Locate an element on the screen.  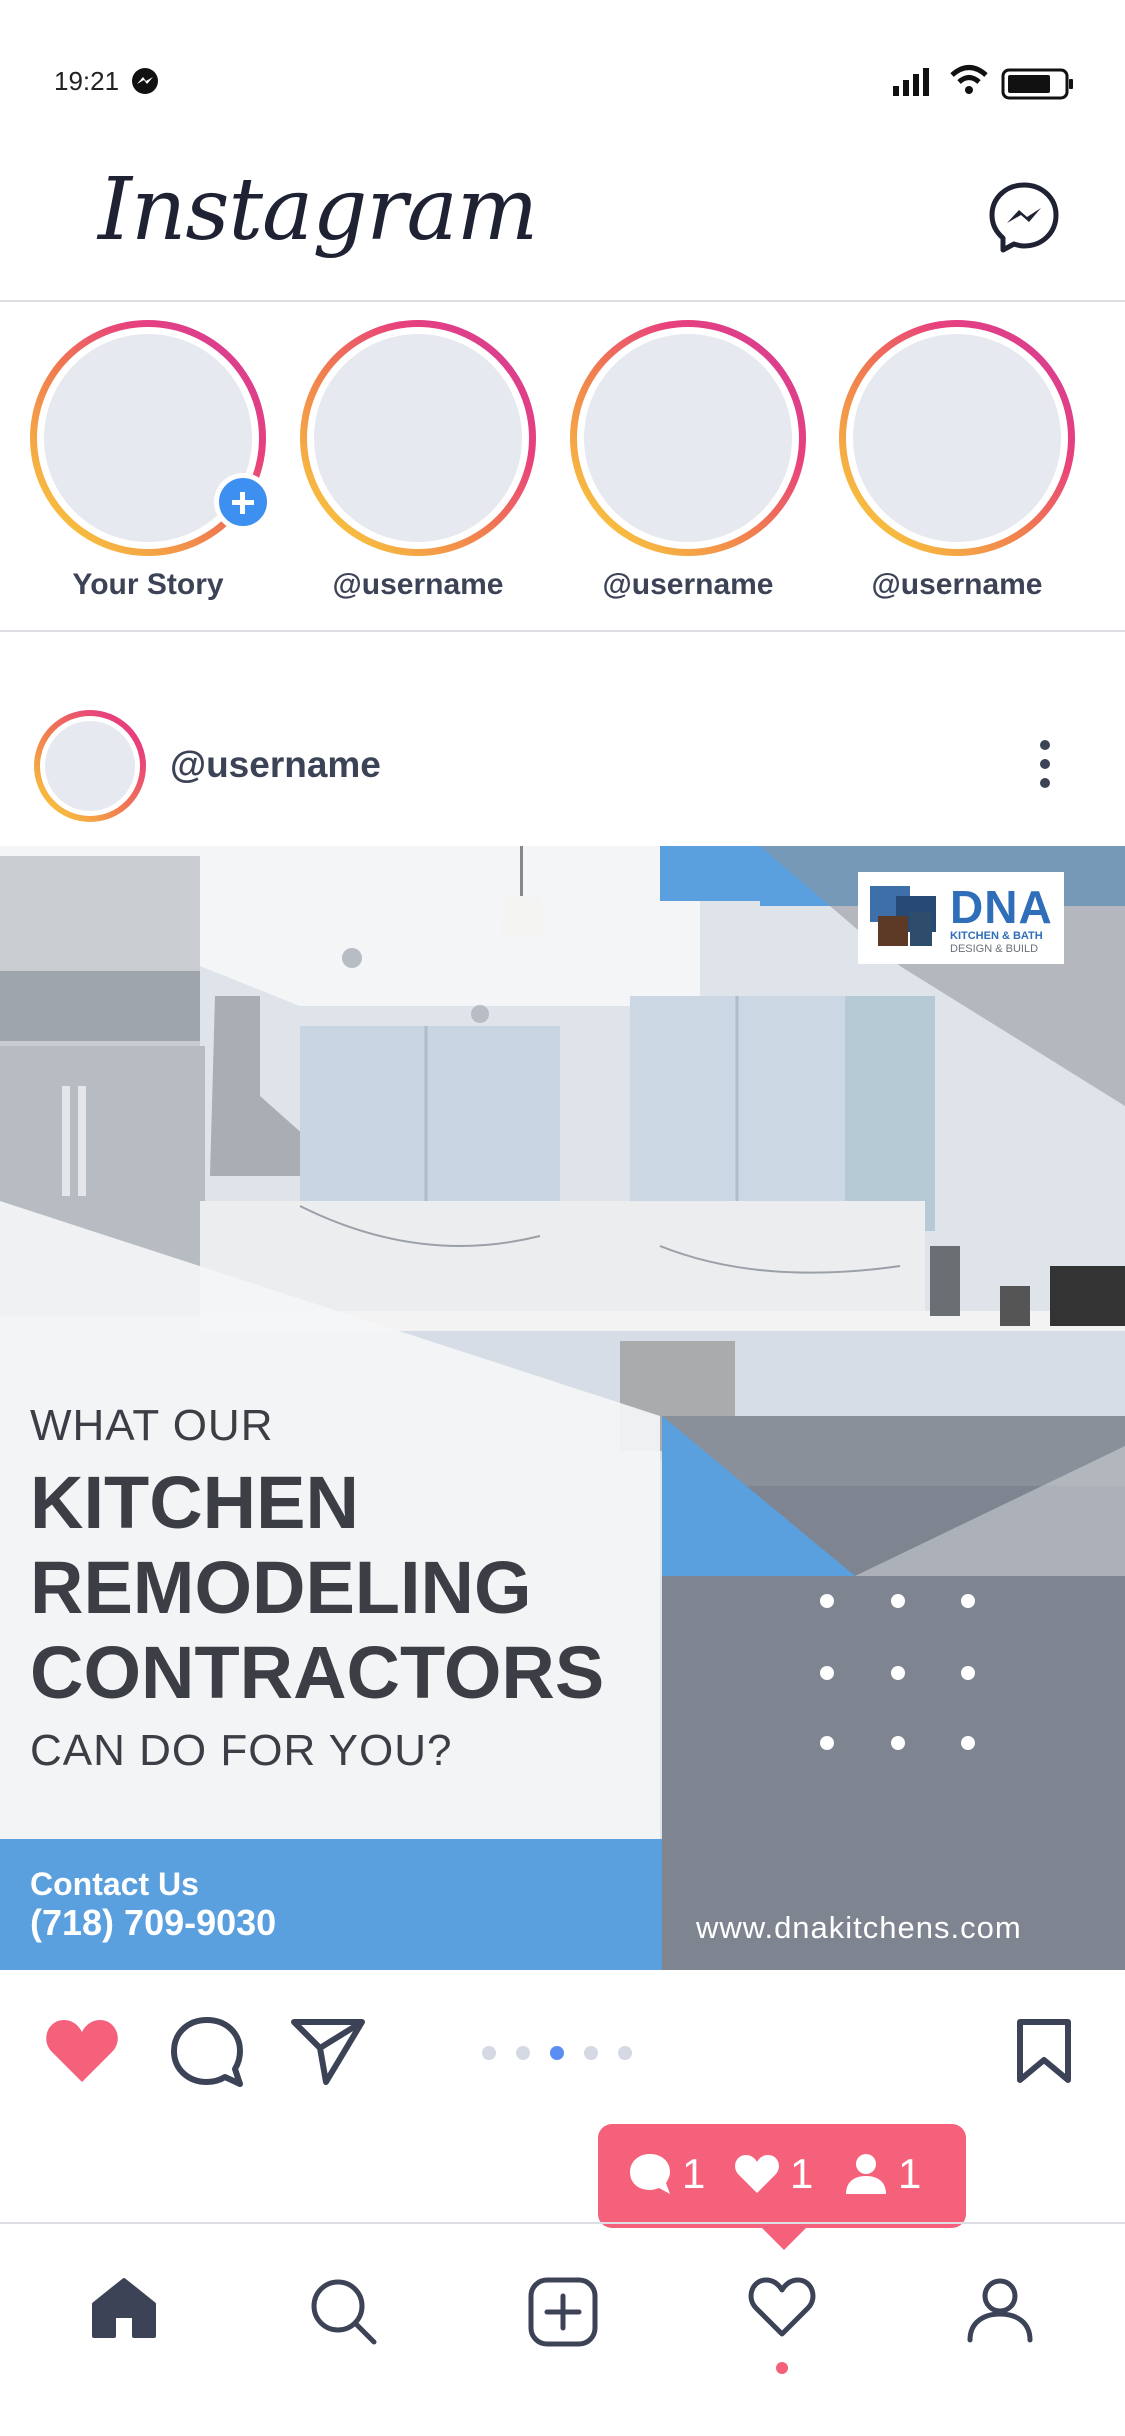
status-time: 19:21 is located at coordinates (87, 81).